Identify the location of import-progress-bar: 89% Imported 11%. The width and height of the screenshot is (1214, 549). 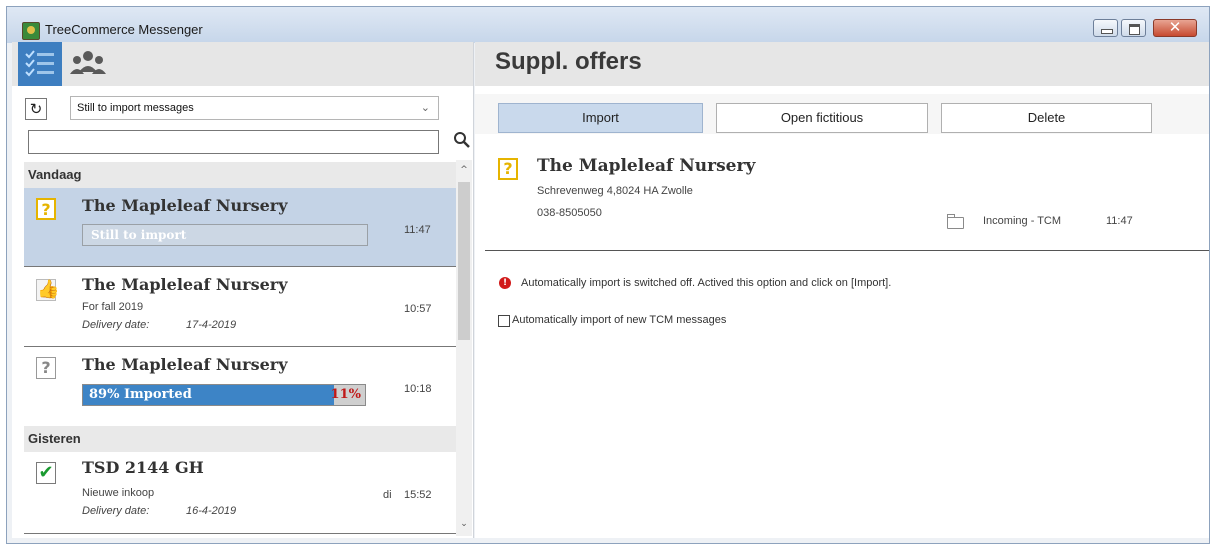
(224, 395).